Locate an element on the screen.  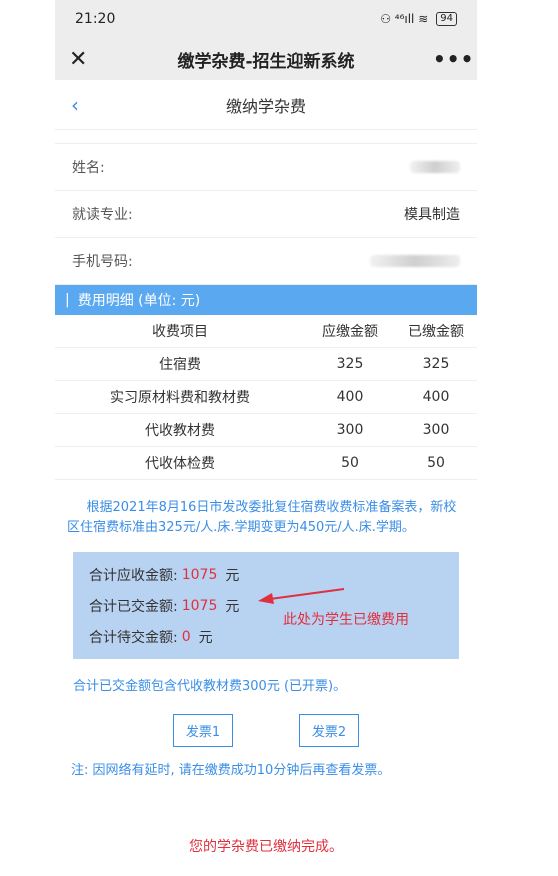
annotation-arrow-icon is located at coordinates (301, 596).